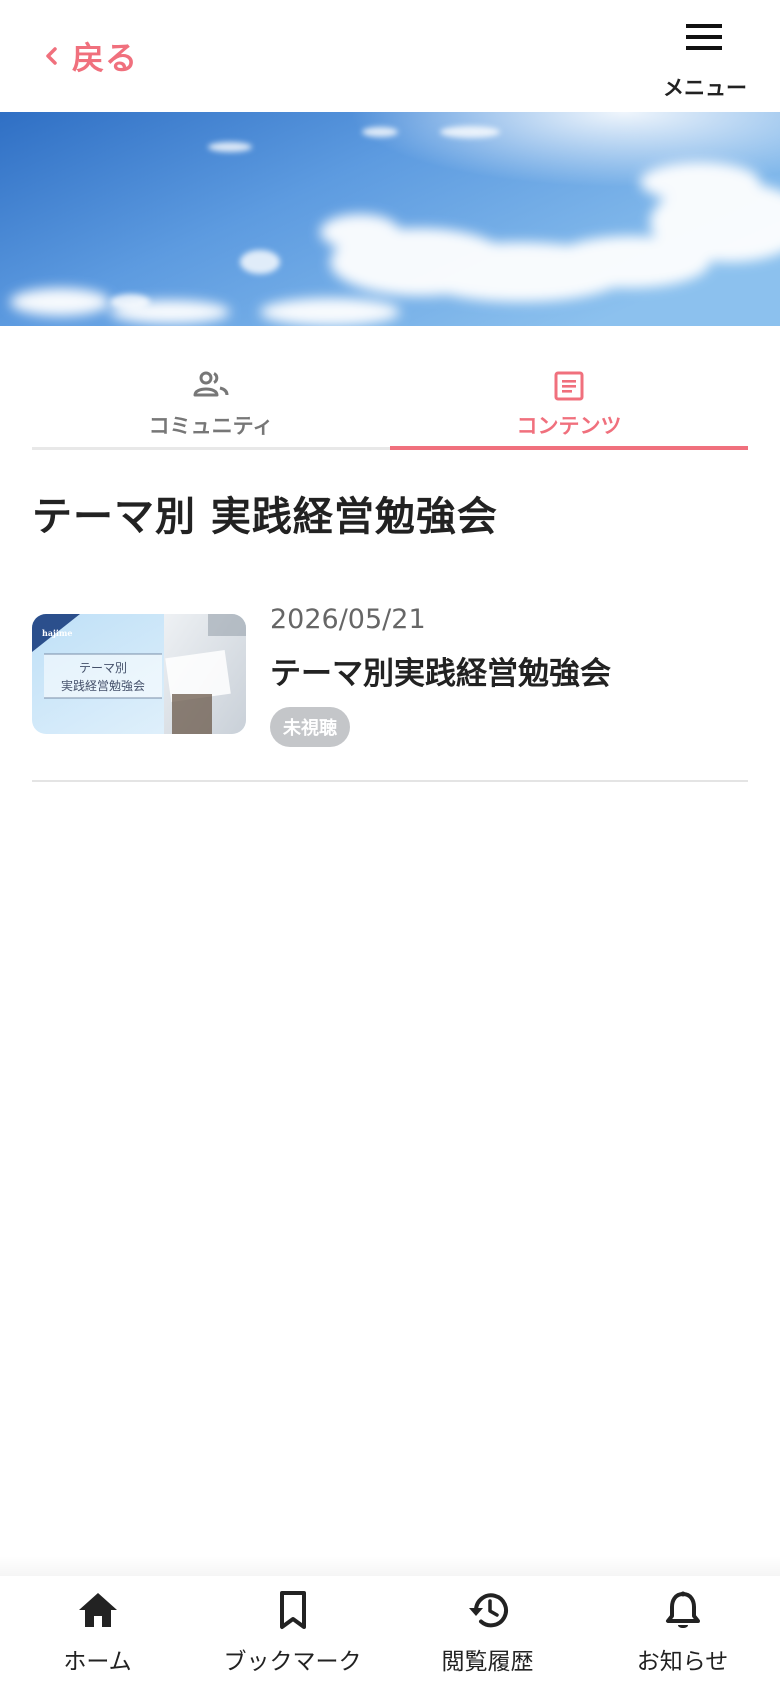 The height and width of the screenshot is (1688, 780). I want to click on back-label: 戻る, so click(105, 58).